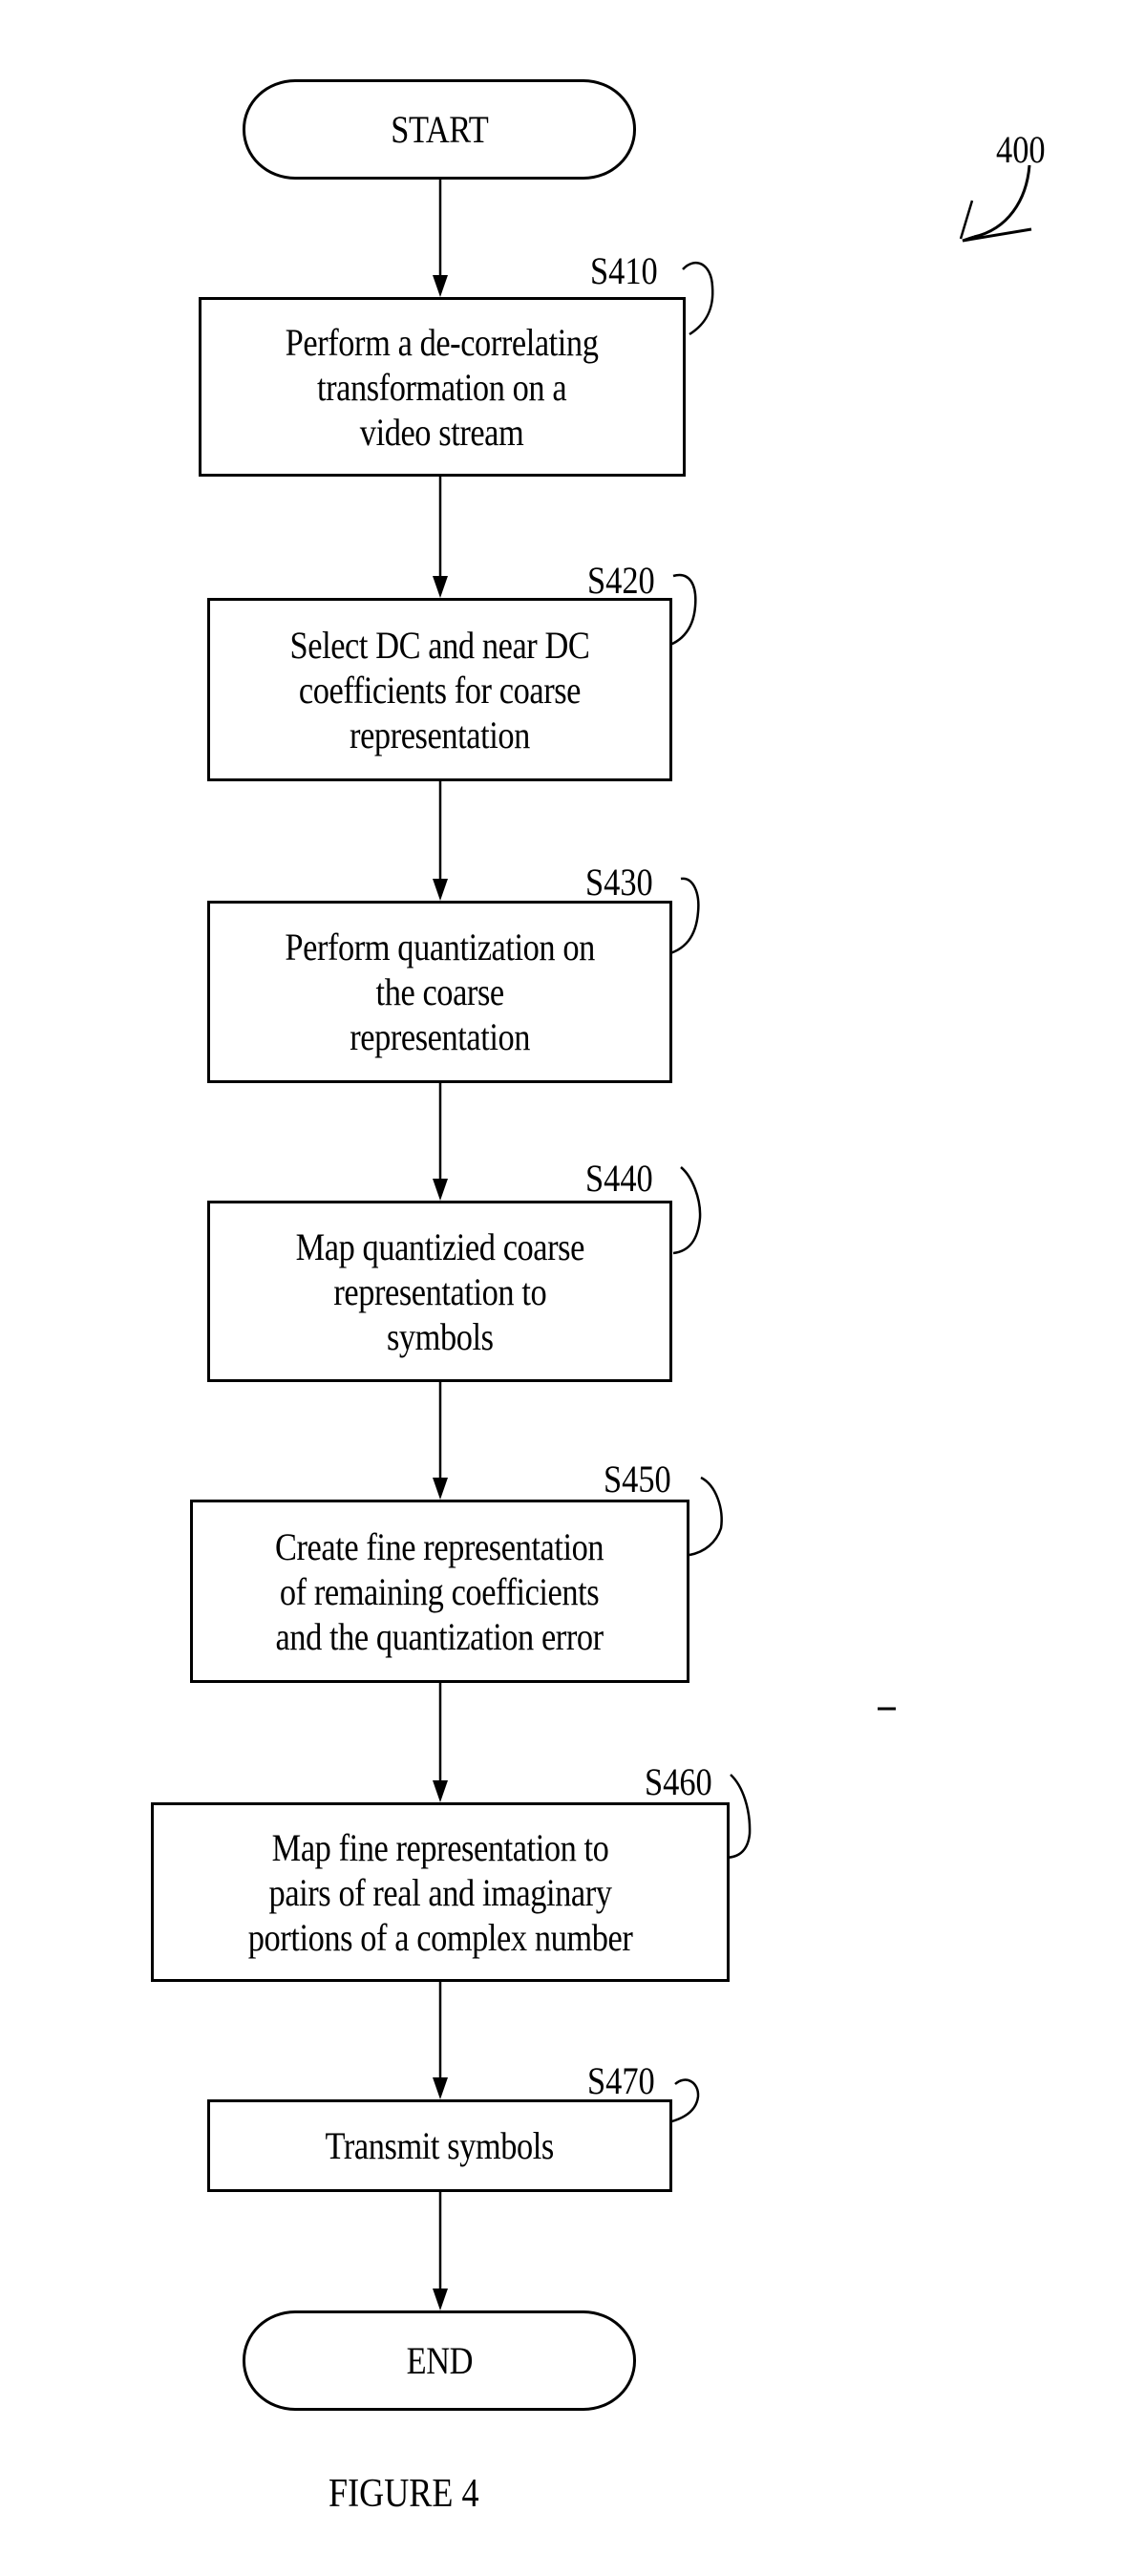 The image size is (1145, 2576). What do you see at coordinates (1021, 150) in the screenshot?
I see `figure-reference-number: 400` at bounding box center [1021, 150].